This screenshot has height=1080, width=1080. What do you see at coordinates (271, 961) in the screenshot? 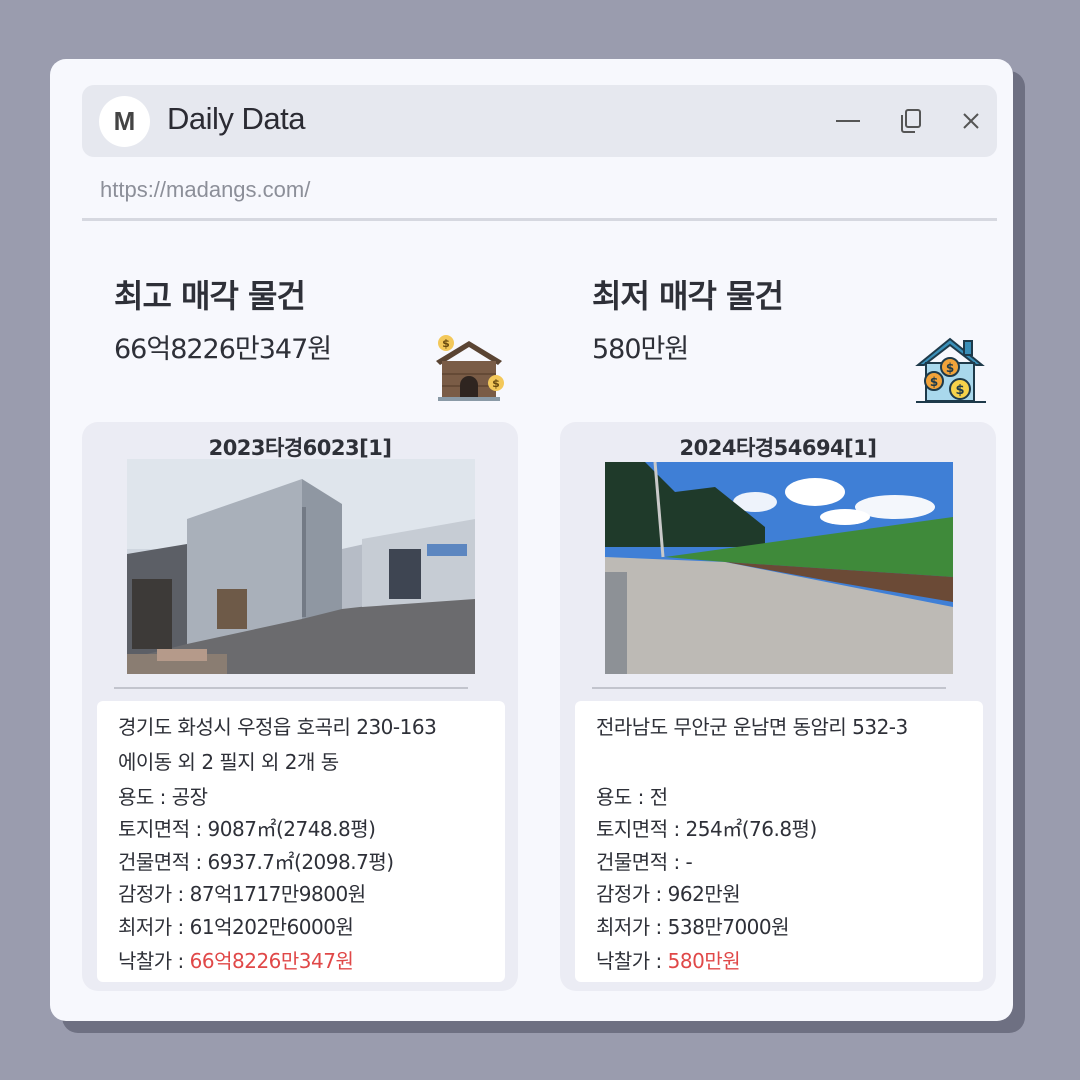
I see `winning-bid-value: 66억8226만347원` at bounding box center [271, 961].